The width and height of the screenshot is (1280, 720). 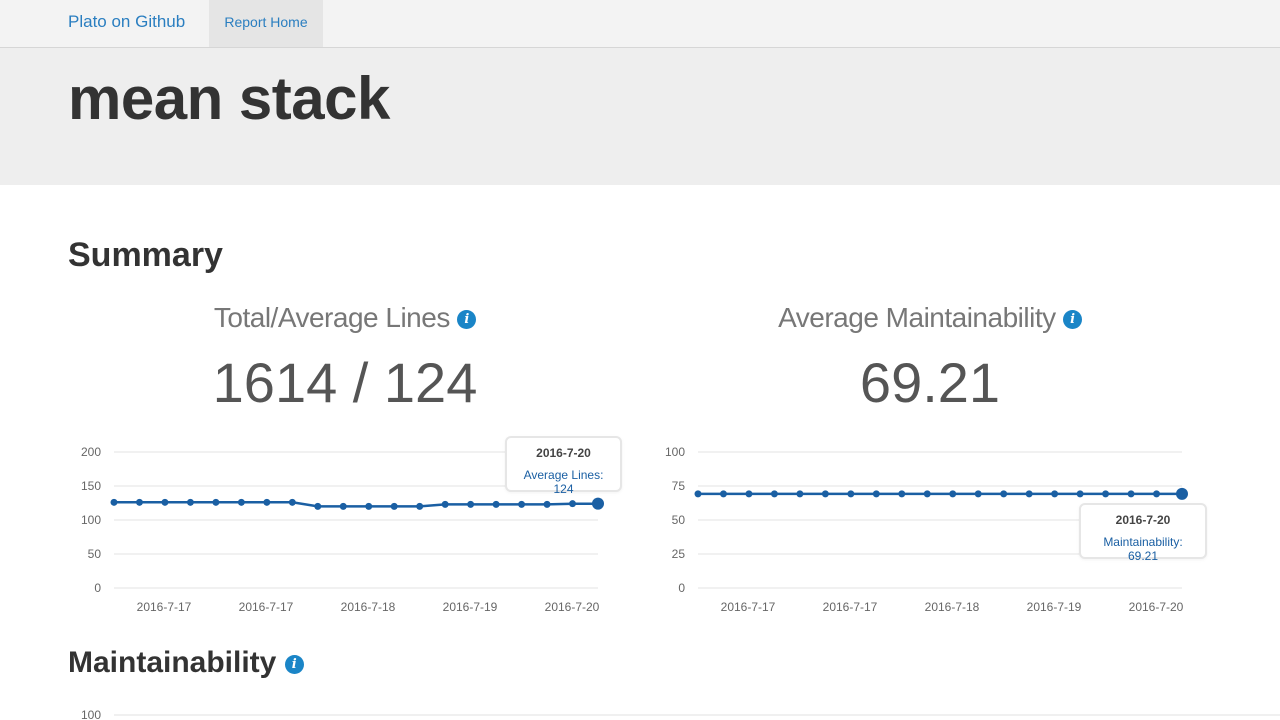 What do you see at coordinates (91, 452) in the screenshot?
I see `ytick-label: 200` at bounding box center [91, 452].